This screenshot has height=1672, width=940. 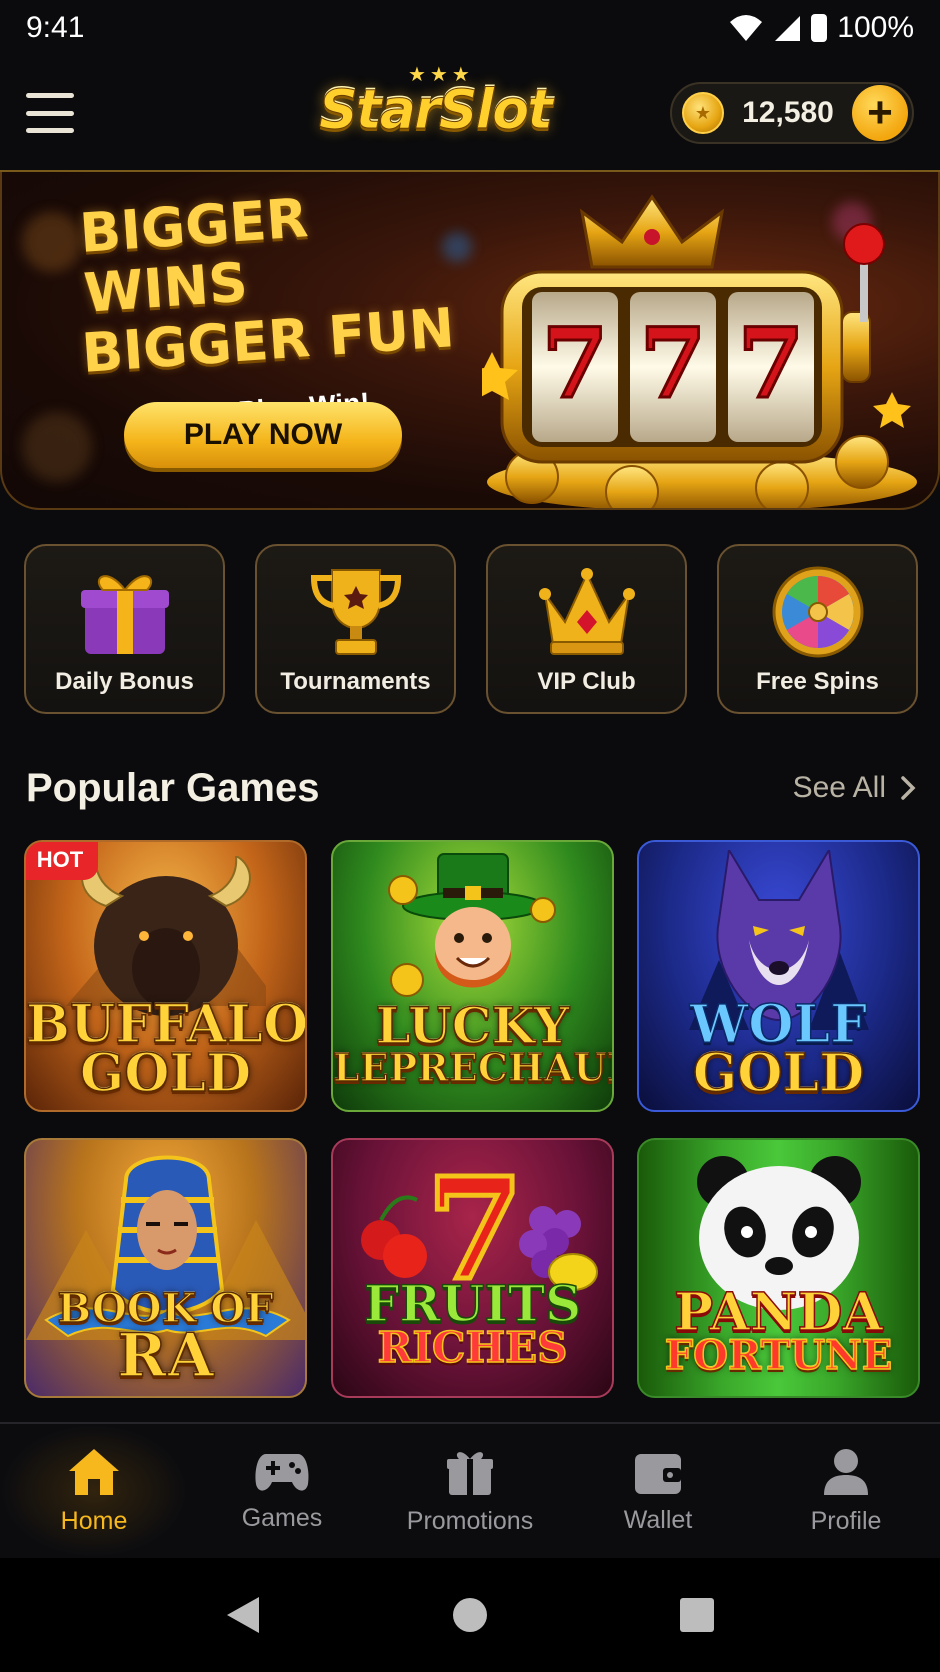 I want to click on vip-club-button: VIP Club, so click(x=586, y=629).